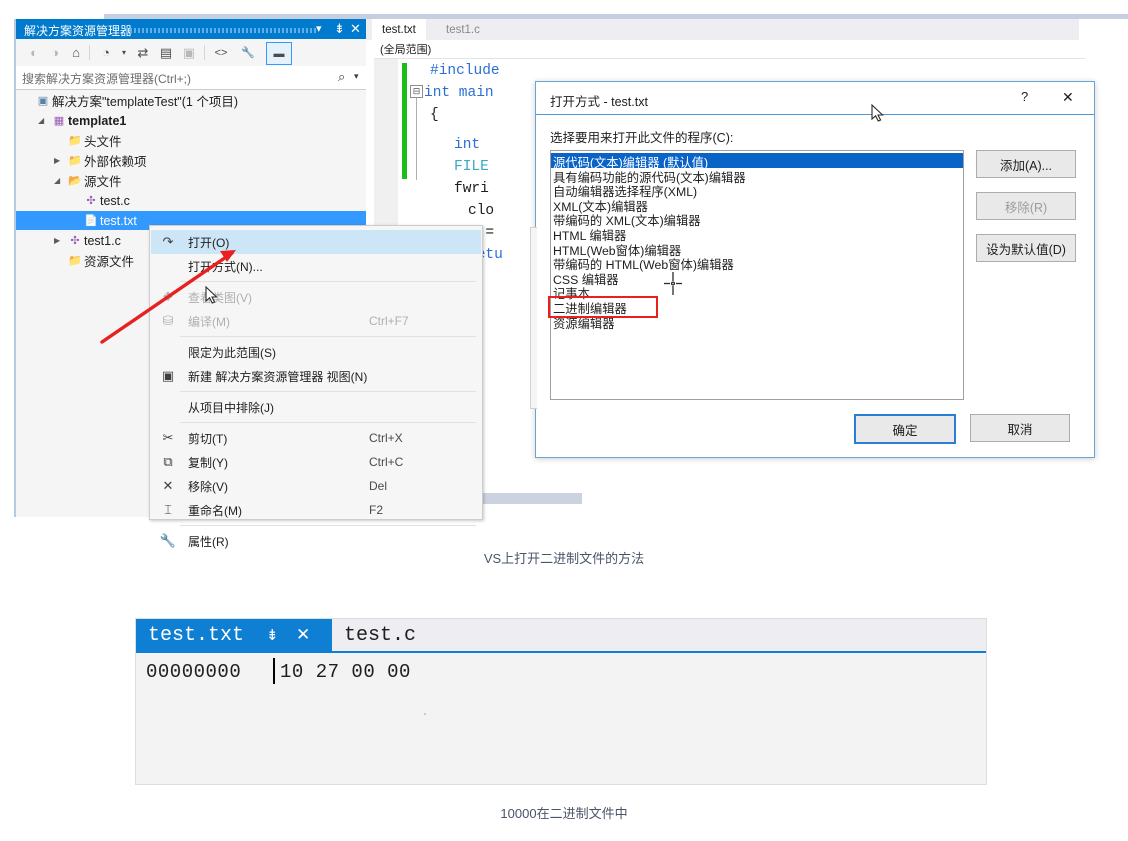 Image resolution: width=1128 pixels, height=841 pixels. What do you see at coordinates (124, 52) in the screenshot?
I see `pending-changes-caret-icon: ▾` at bounding box center [124, 52].